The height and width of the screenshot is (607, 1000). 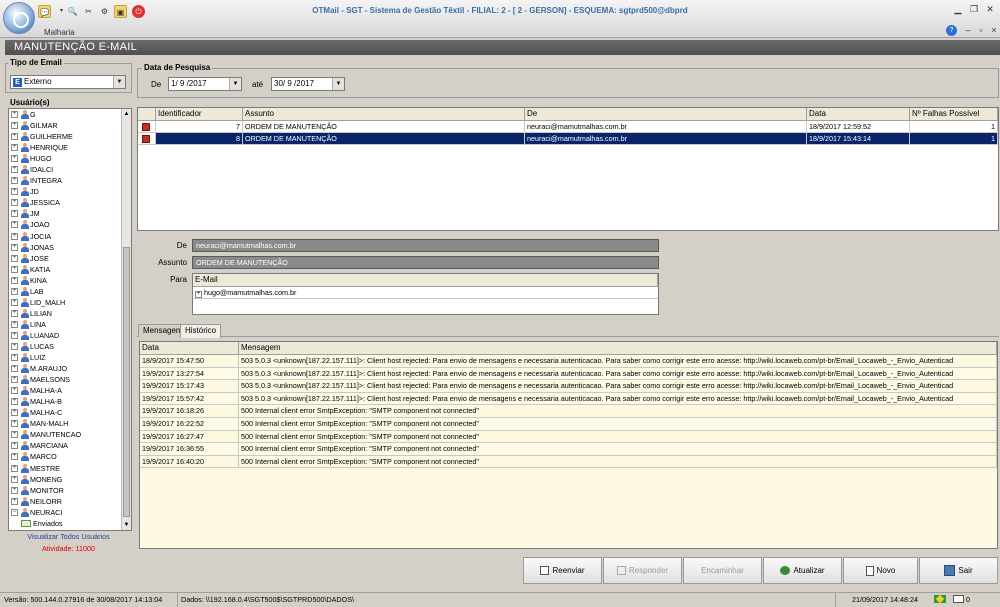 What do you see at coordinates (974, 9) in the screenshot?
I see `maximize-button: ❐` at bounding box center [974, 9].